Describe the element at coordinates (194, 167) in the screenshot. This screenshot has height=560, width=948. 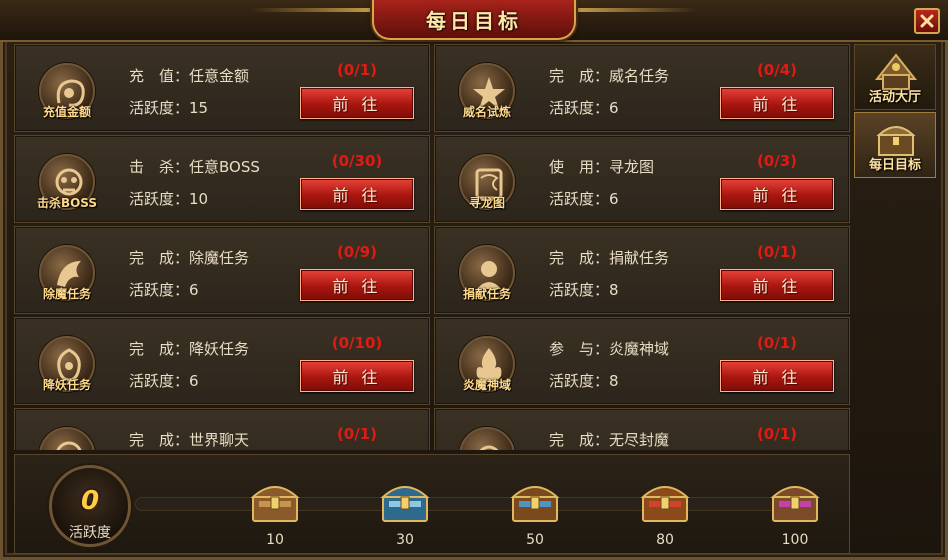
I see `task-description: 击 杀：任意BOSS` at that location.